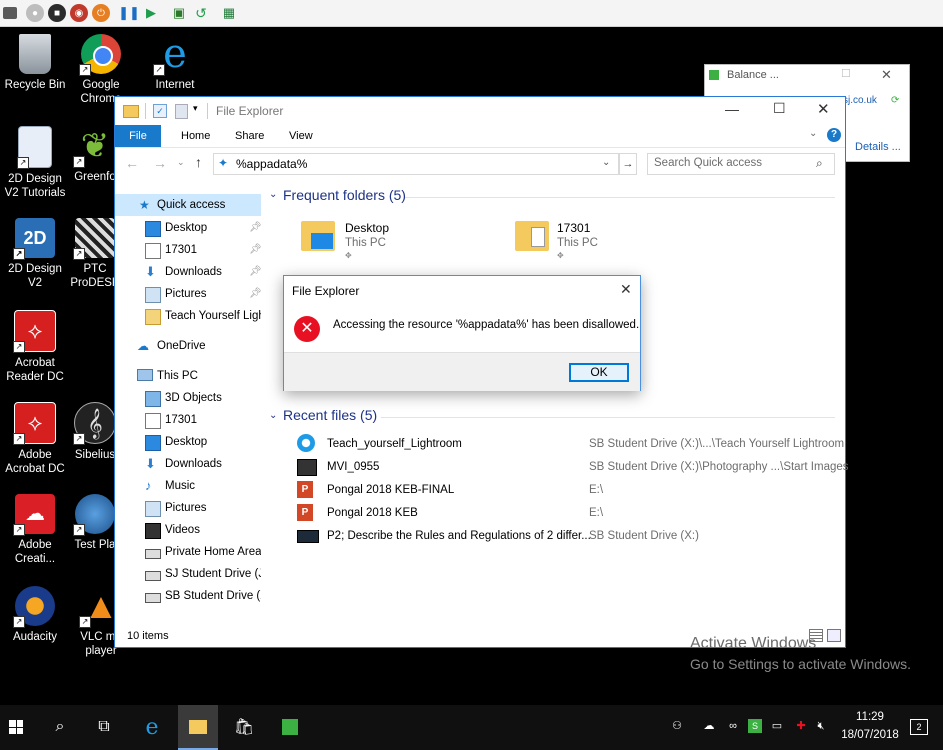  I want to click on up-icon: ↑, so click(198, 162).